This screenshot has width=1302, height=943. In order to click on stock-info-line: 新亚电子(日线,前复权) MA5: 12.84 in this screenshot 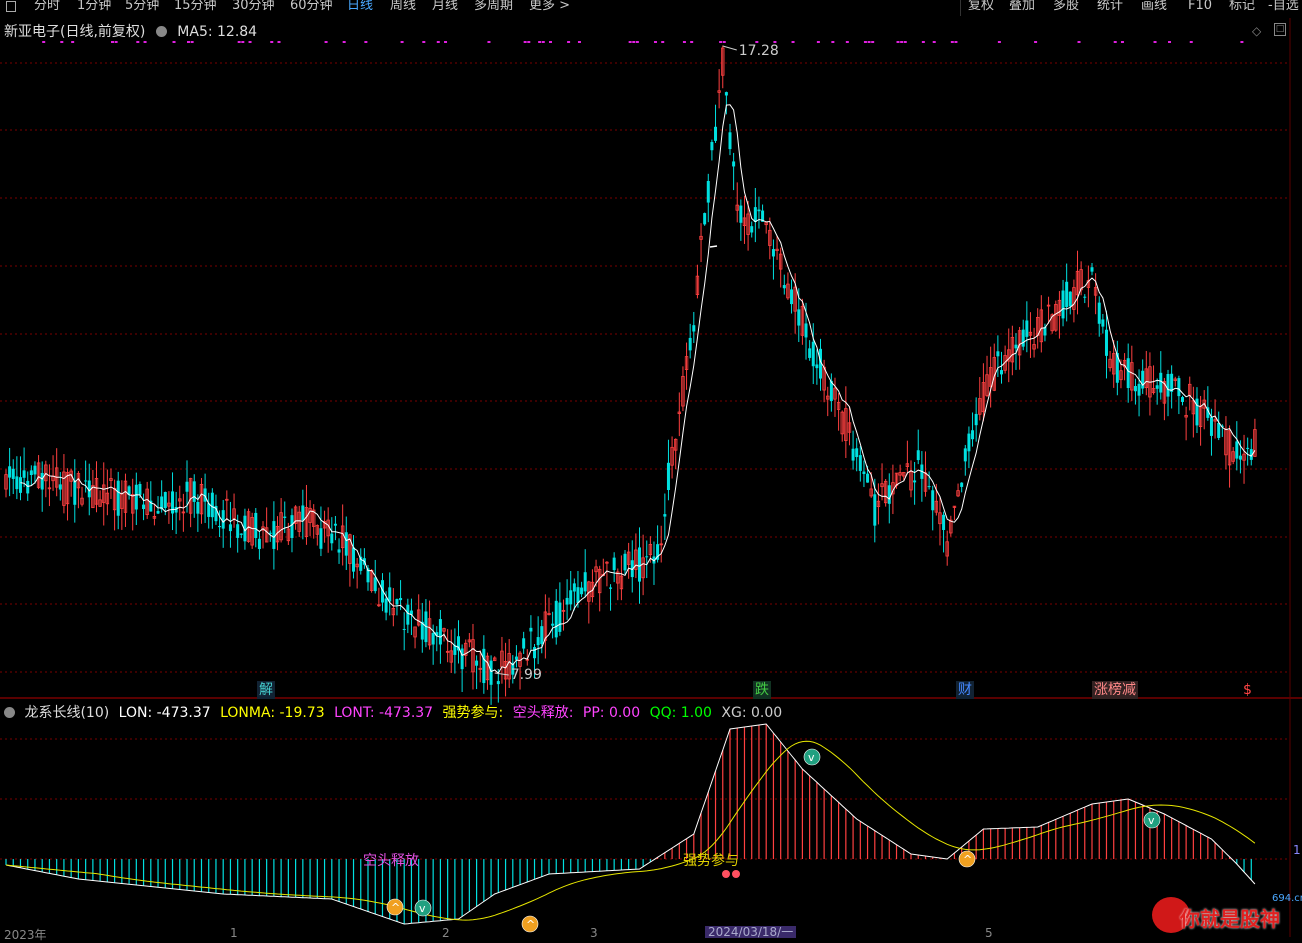, I will do `click(133, 31)`.